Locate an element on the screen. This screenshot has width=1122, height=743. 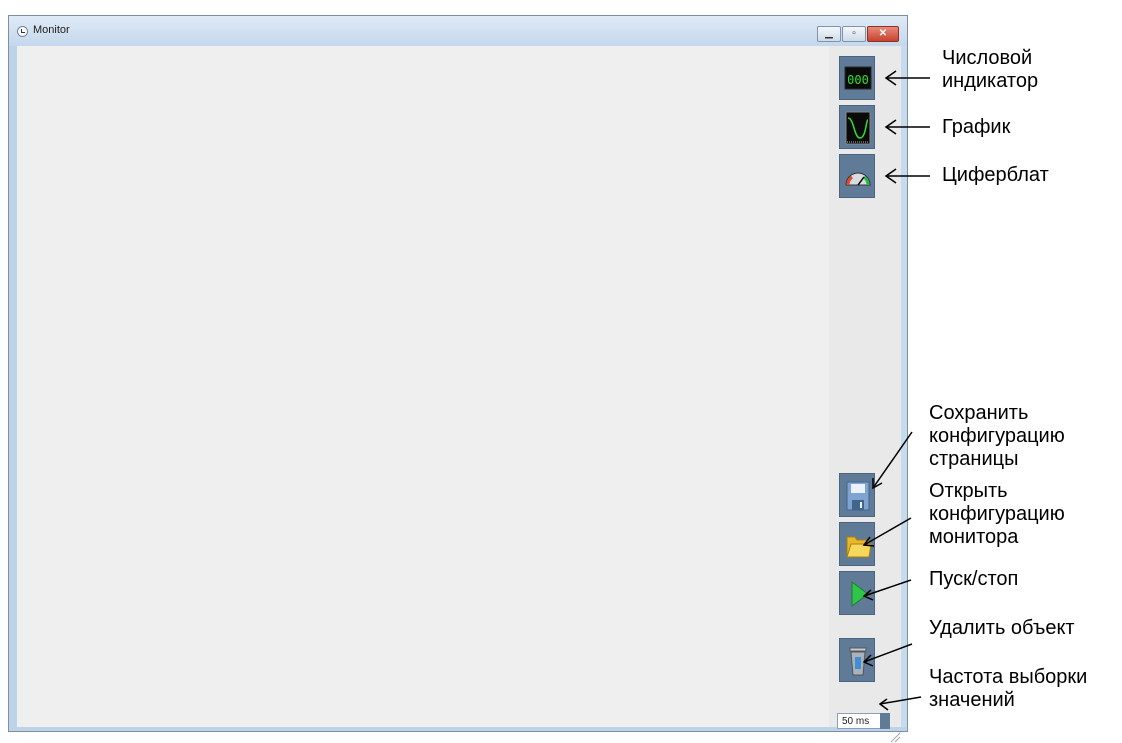
callout-digital-indicator: Числовой индикатор is located at coordinates (990, 69).